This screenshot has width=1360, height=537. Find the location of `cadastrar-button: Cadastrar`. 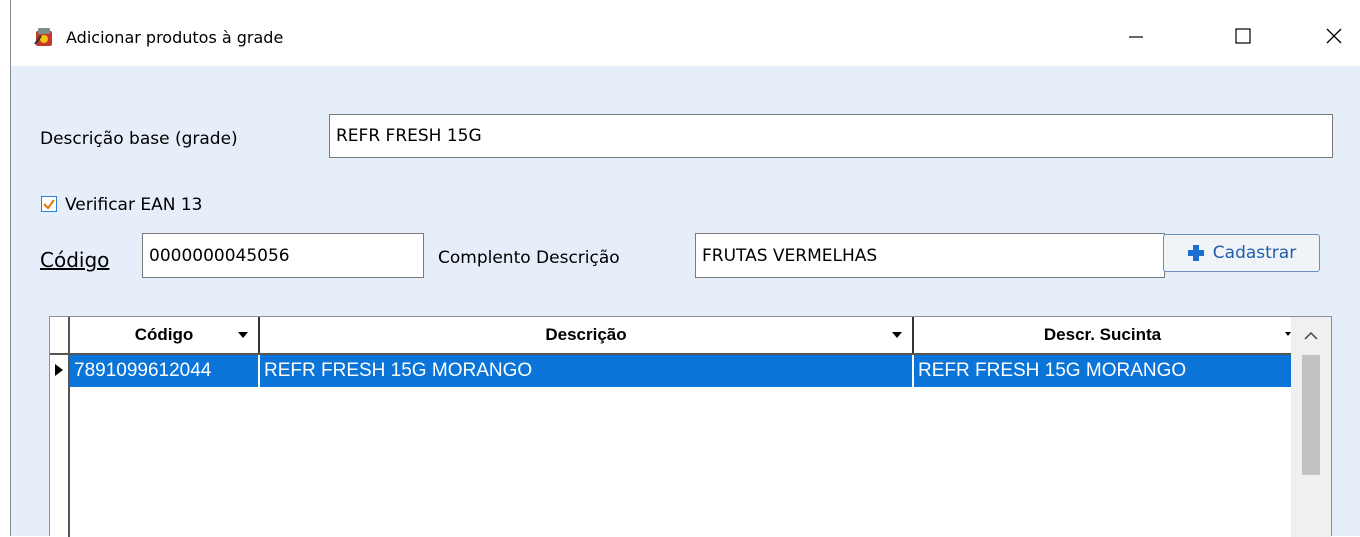

cadastrar-button: Cadastrar is located at coordinates (1241, 253).